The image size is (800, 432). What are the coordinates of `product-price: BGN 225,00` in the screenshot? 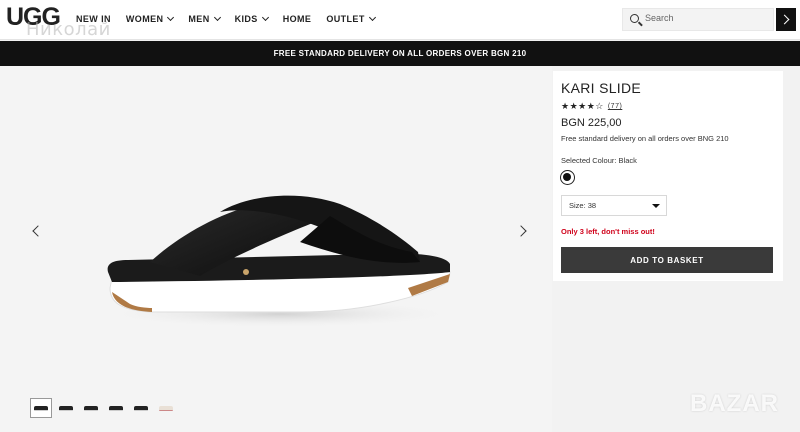 It's located at (591, 123).